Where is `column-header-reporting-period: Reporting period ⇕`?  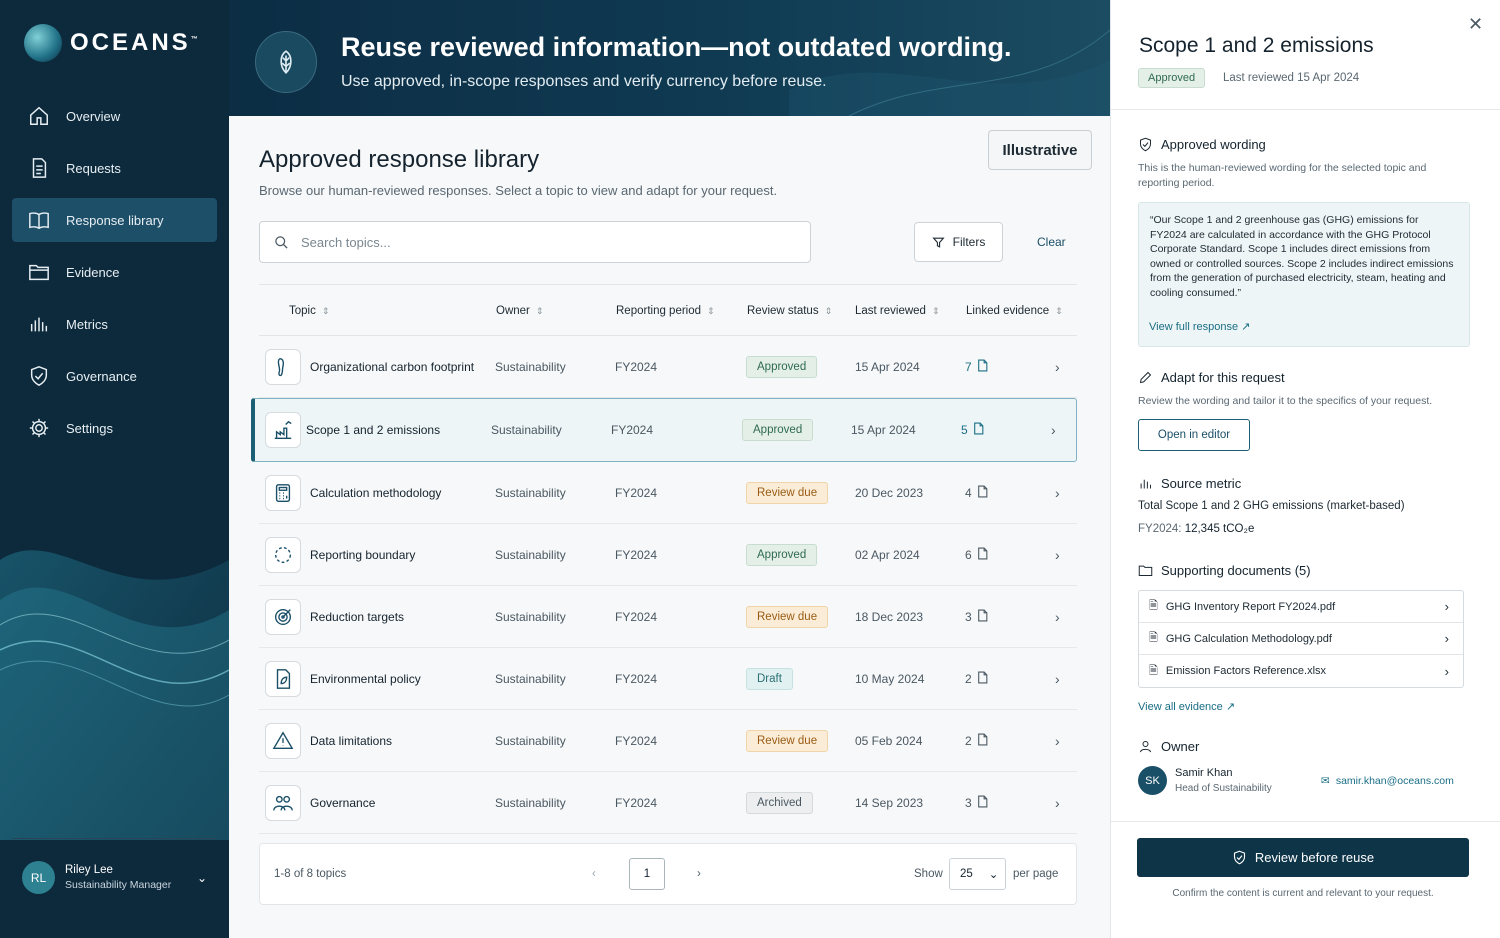 column-header-reporting-period: Reporting period ⇕ is located at coordinates (665, 311).